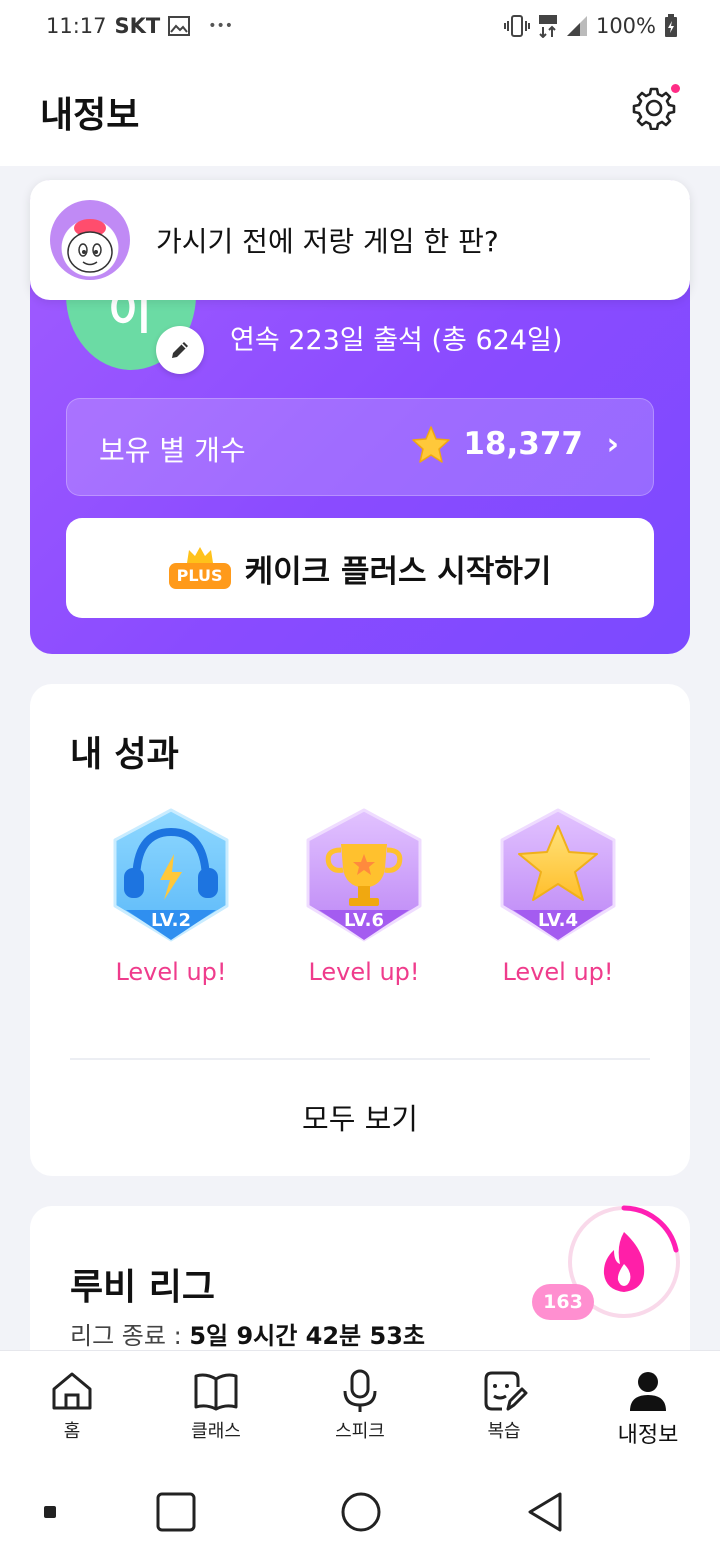 This screenshot has width=720, height=1560. I want to click on signal-icon, so click(576, 26).